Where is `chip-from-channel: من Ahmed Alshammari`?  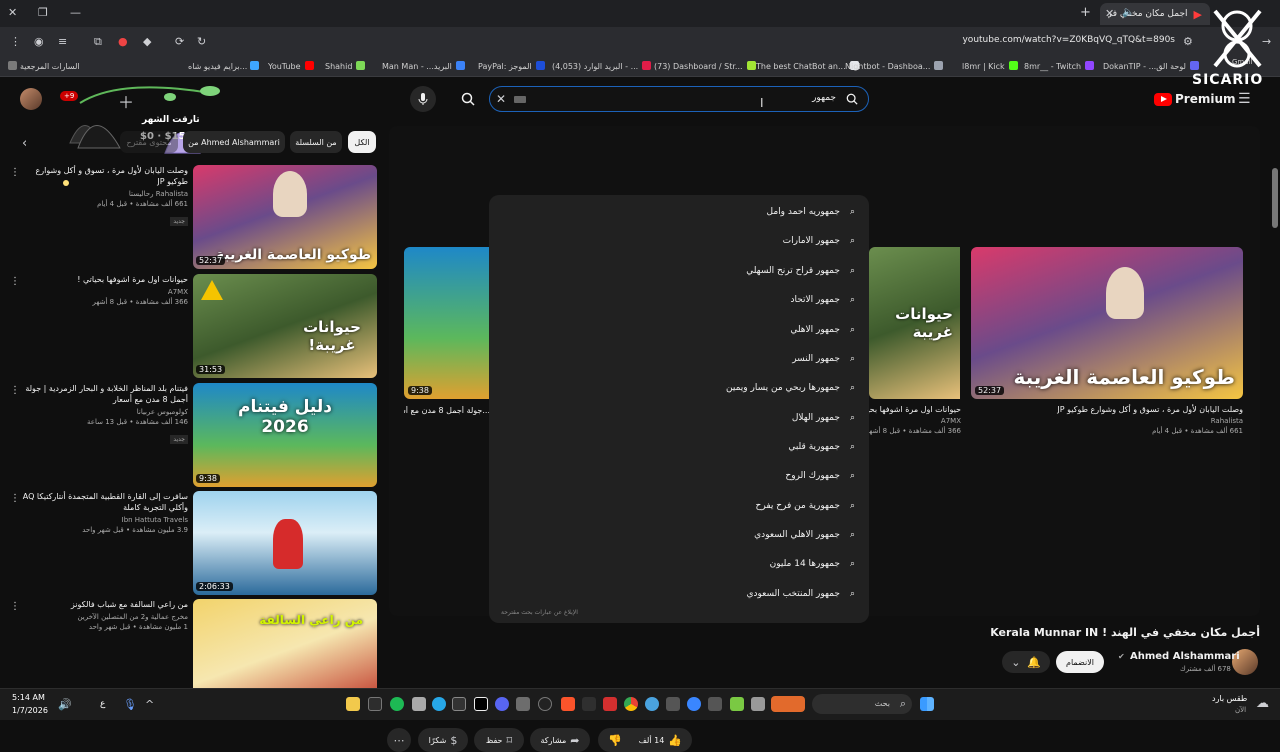
chip-from-channel: من Ahmed Alshammari is located at coordinates (234, 142).